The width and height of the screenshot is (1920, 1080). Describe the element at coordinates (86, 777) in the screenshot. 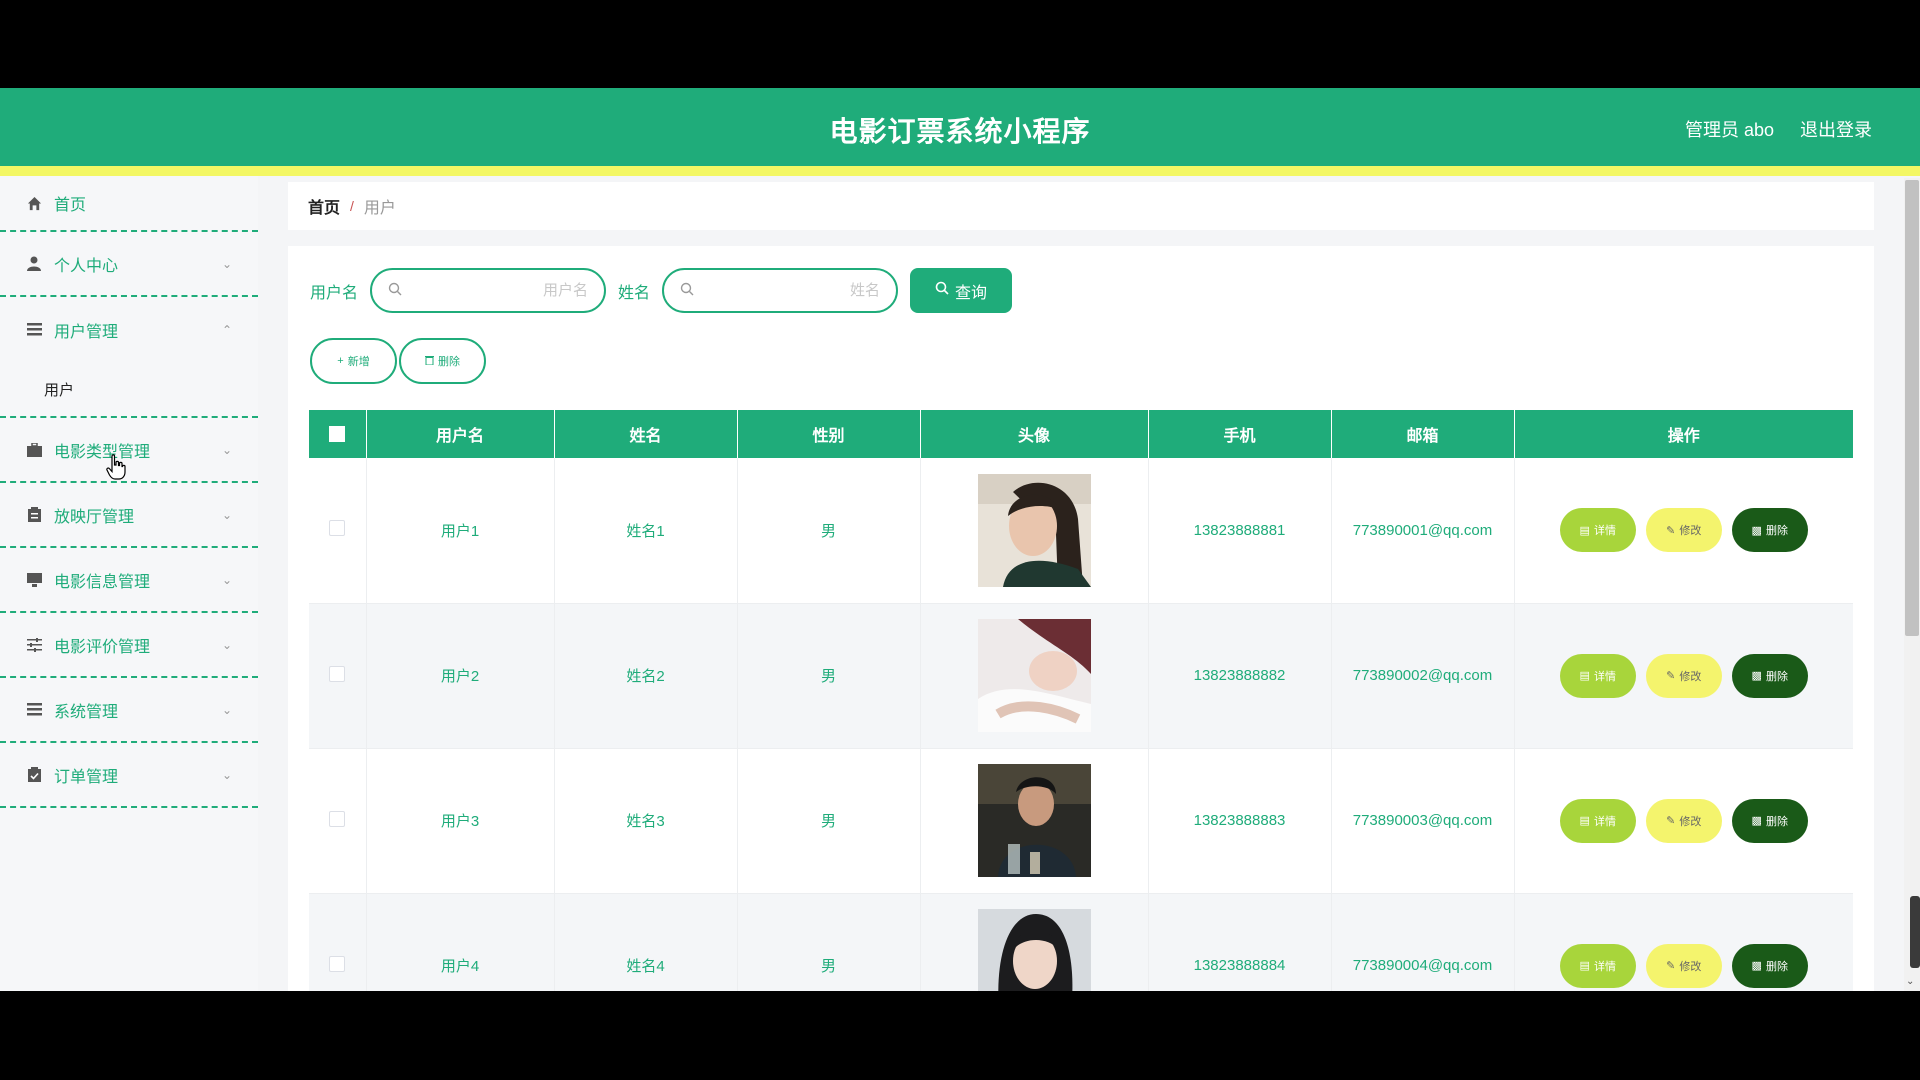

I see `sidebar-item-label: 订单管理` at that location.